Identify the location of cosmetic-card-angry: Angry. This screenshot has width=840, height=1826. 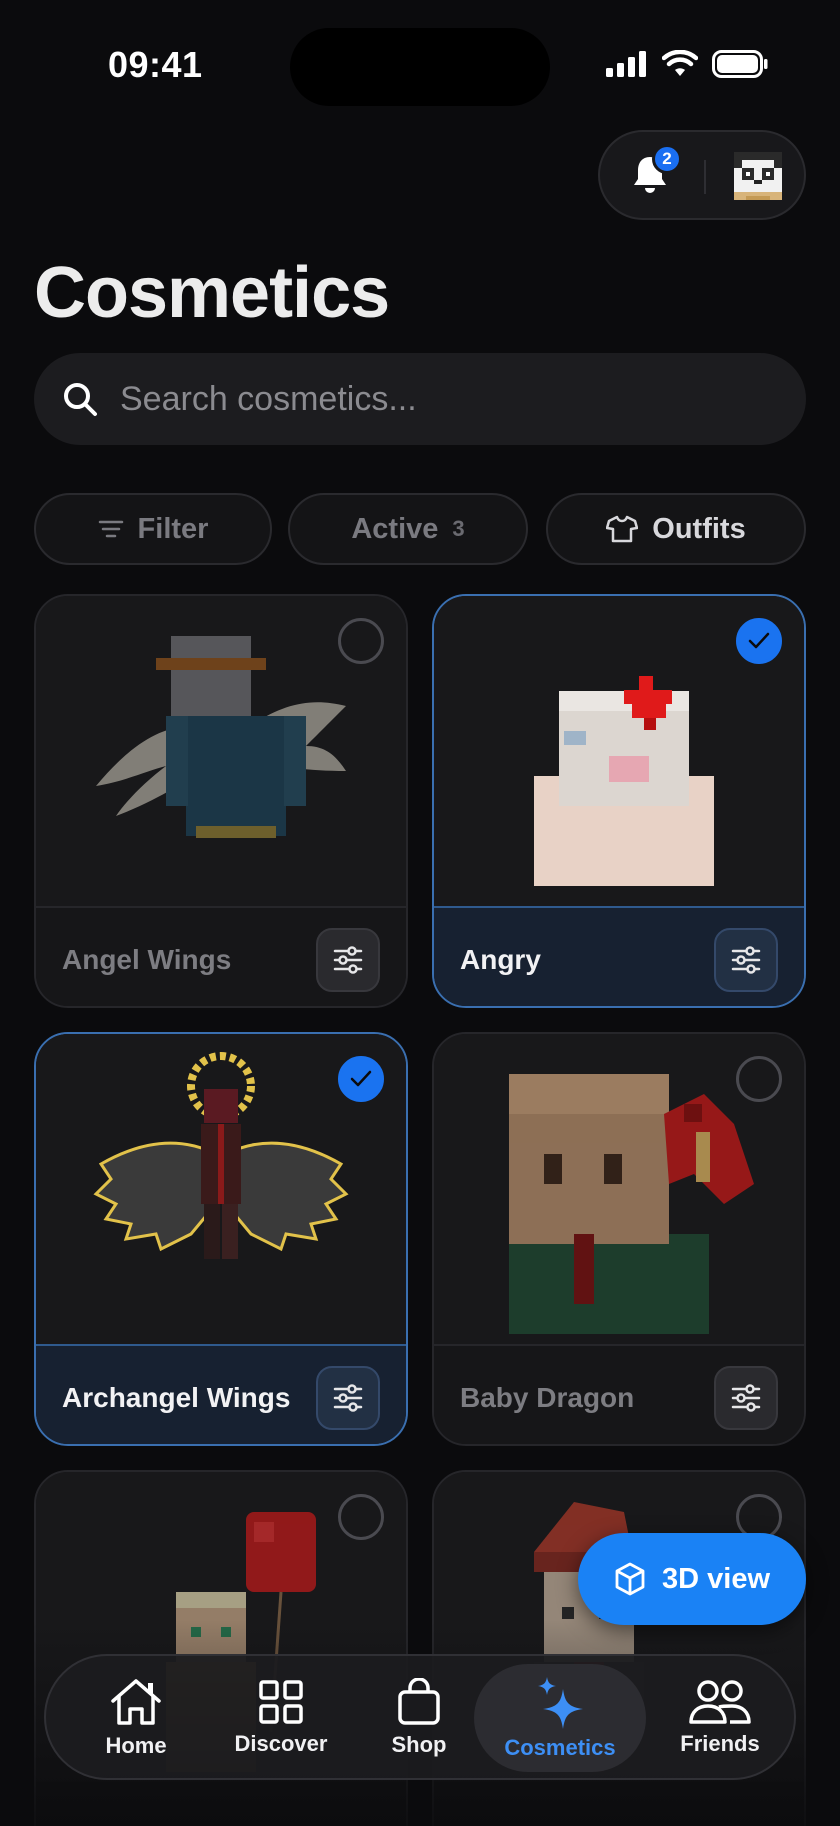
(619, 801).